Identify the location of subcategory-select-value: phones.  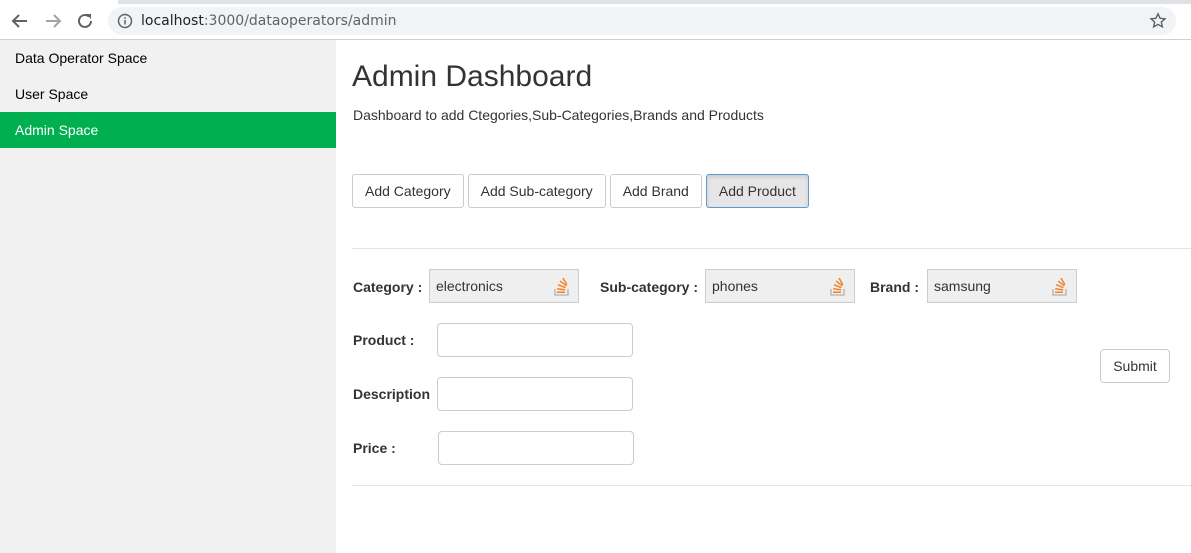
(735, 286).